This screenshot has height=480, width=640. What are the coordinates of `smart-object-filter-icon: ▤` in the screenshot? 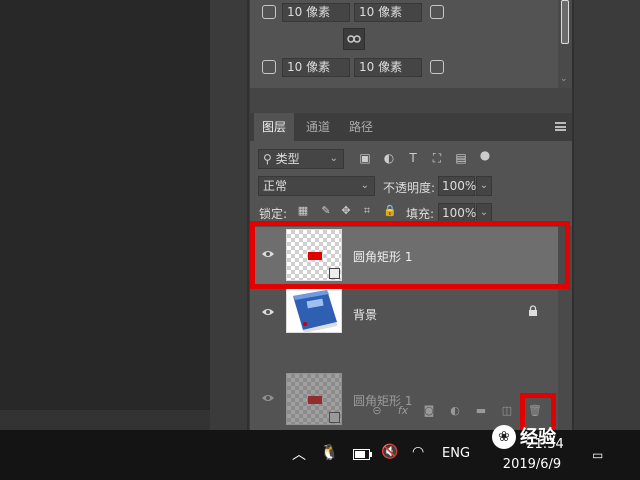 It's located at (461, 158).